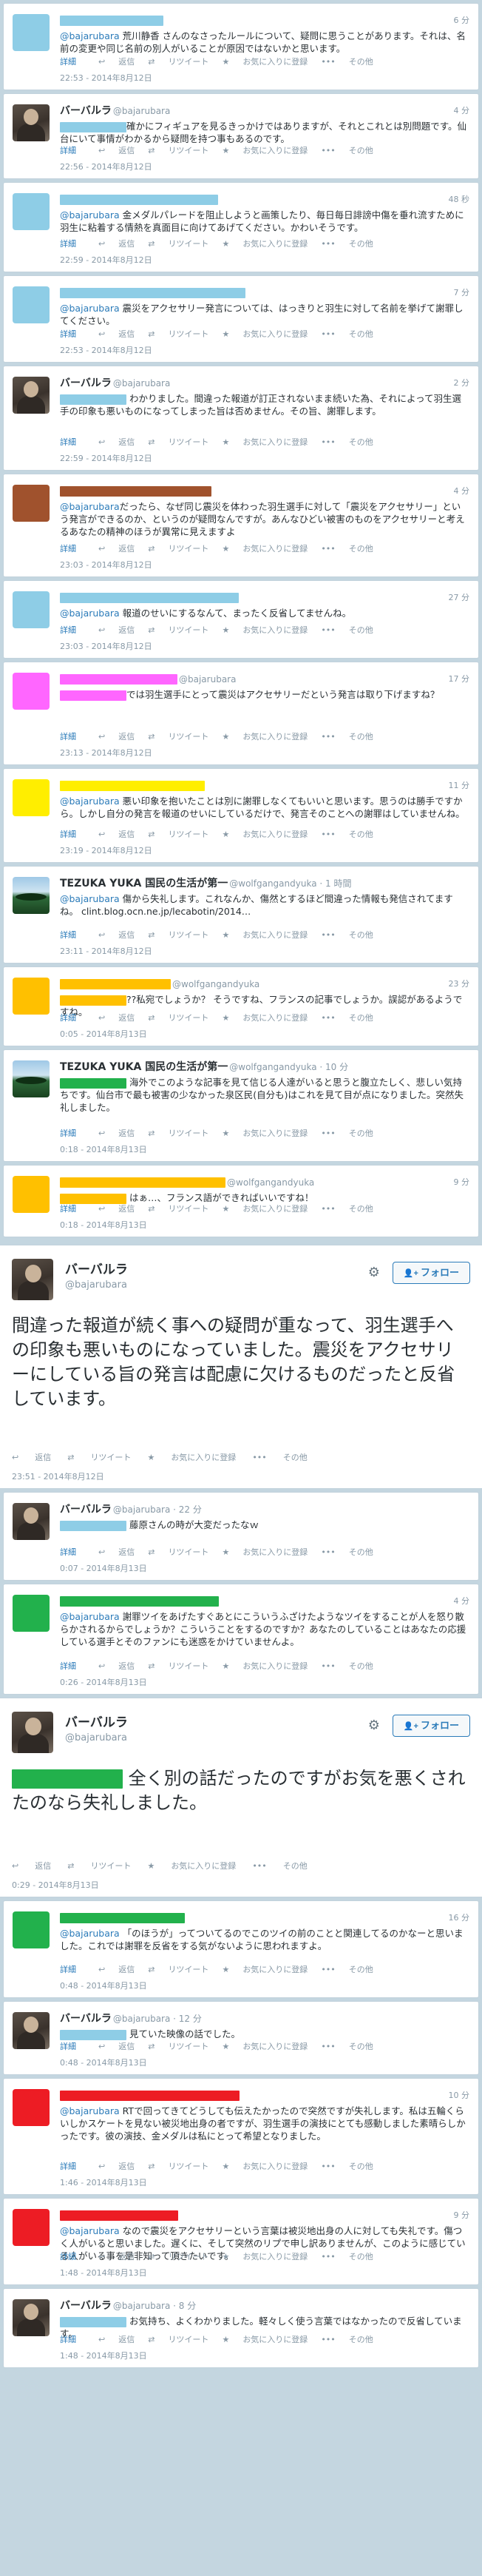 The height and width of the screenshot is (2576, 482). I want to click on follow-button: 👤+ フォロー, so click(431, 1273).